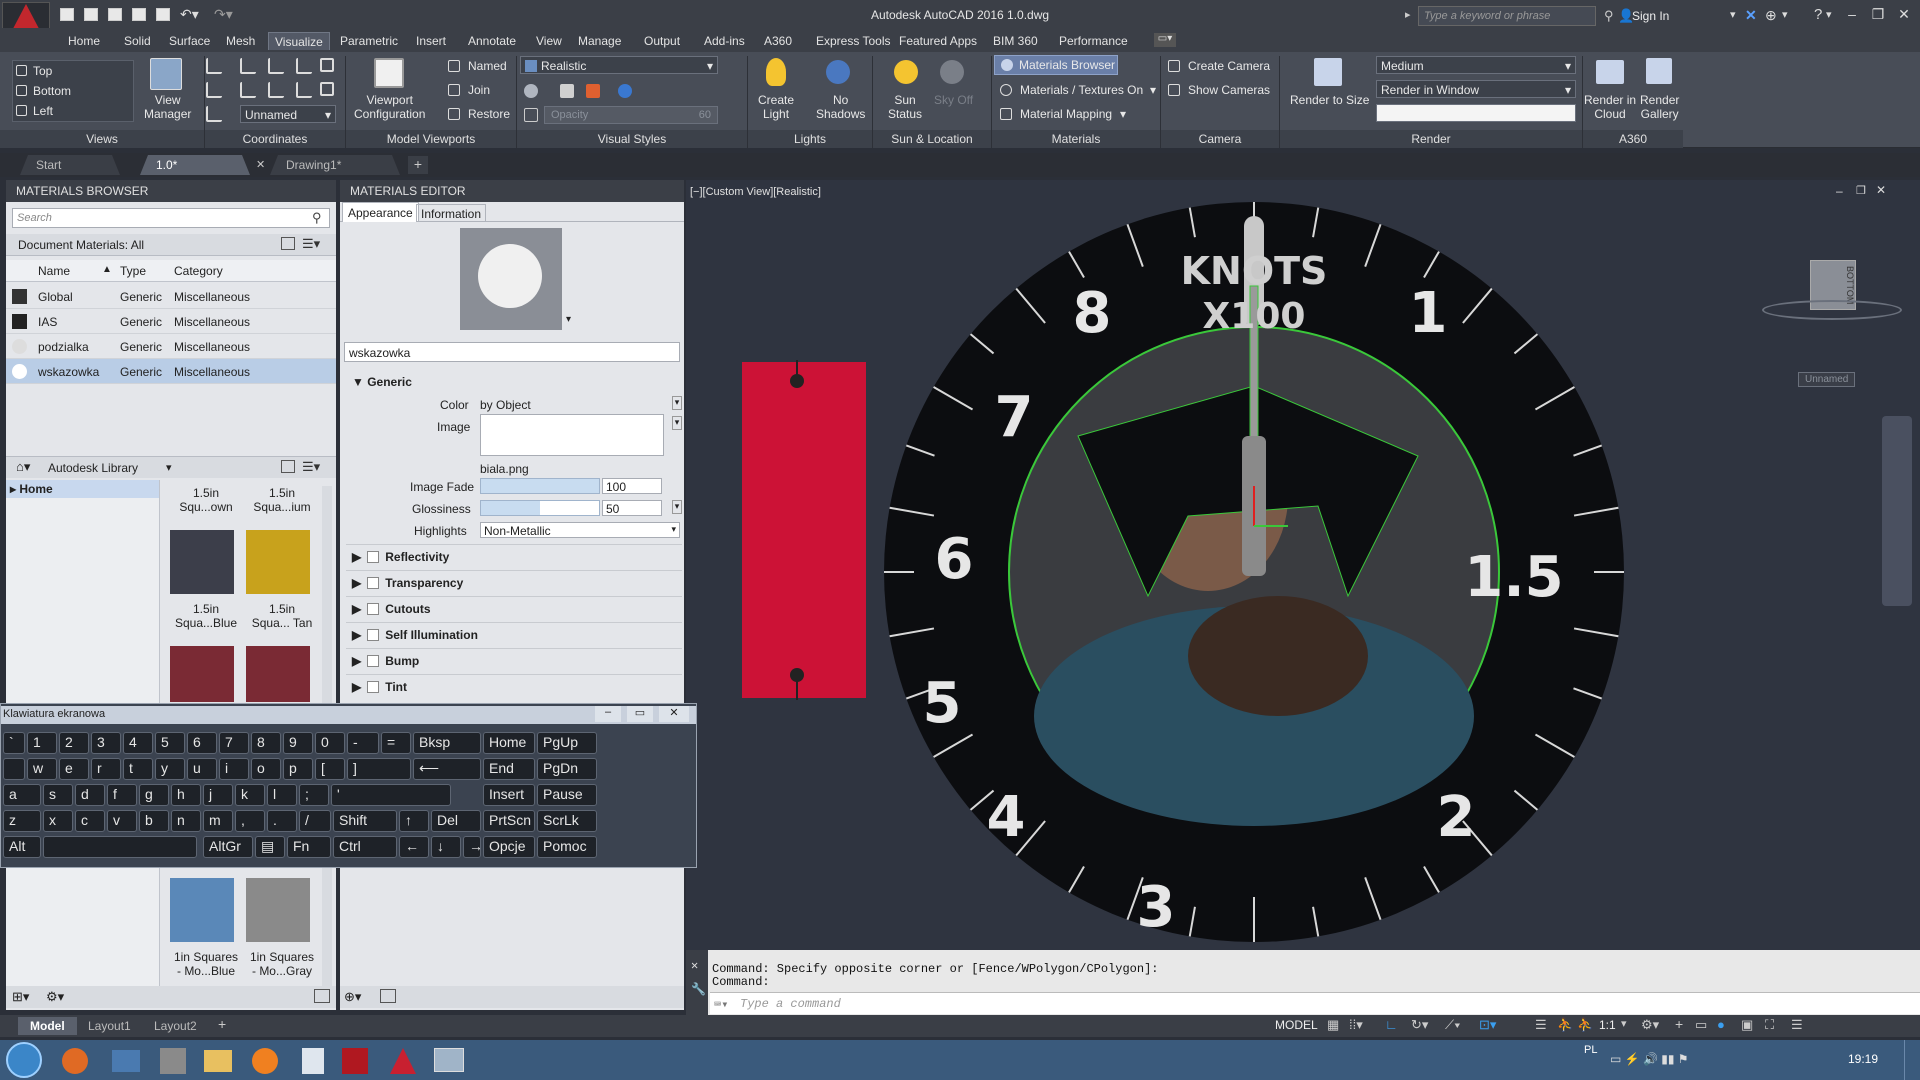 This screenshot has width=1920, height=1080. What do you see at coordinates (327, 89) in the screenshot?
I see `ucs-face-icon` at bounding box center [327, 89].